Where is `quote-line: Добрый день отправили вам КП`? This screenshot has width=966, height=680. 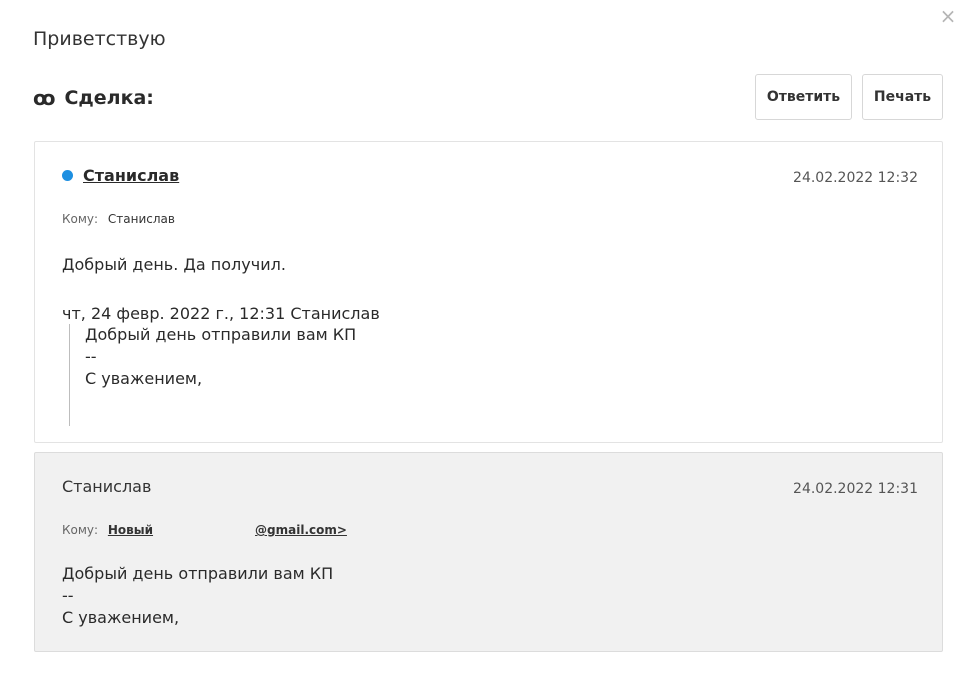
quote-line: Добрый день отправили вам КП is located at coordinates (221, 334).